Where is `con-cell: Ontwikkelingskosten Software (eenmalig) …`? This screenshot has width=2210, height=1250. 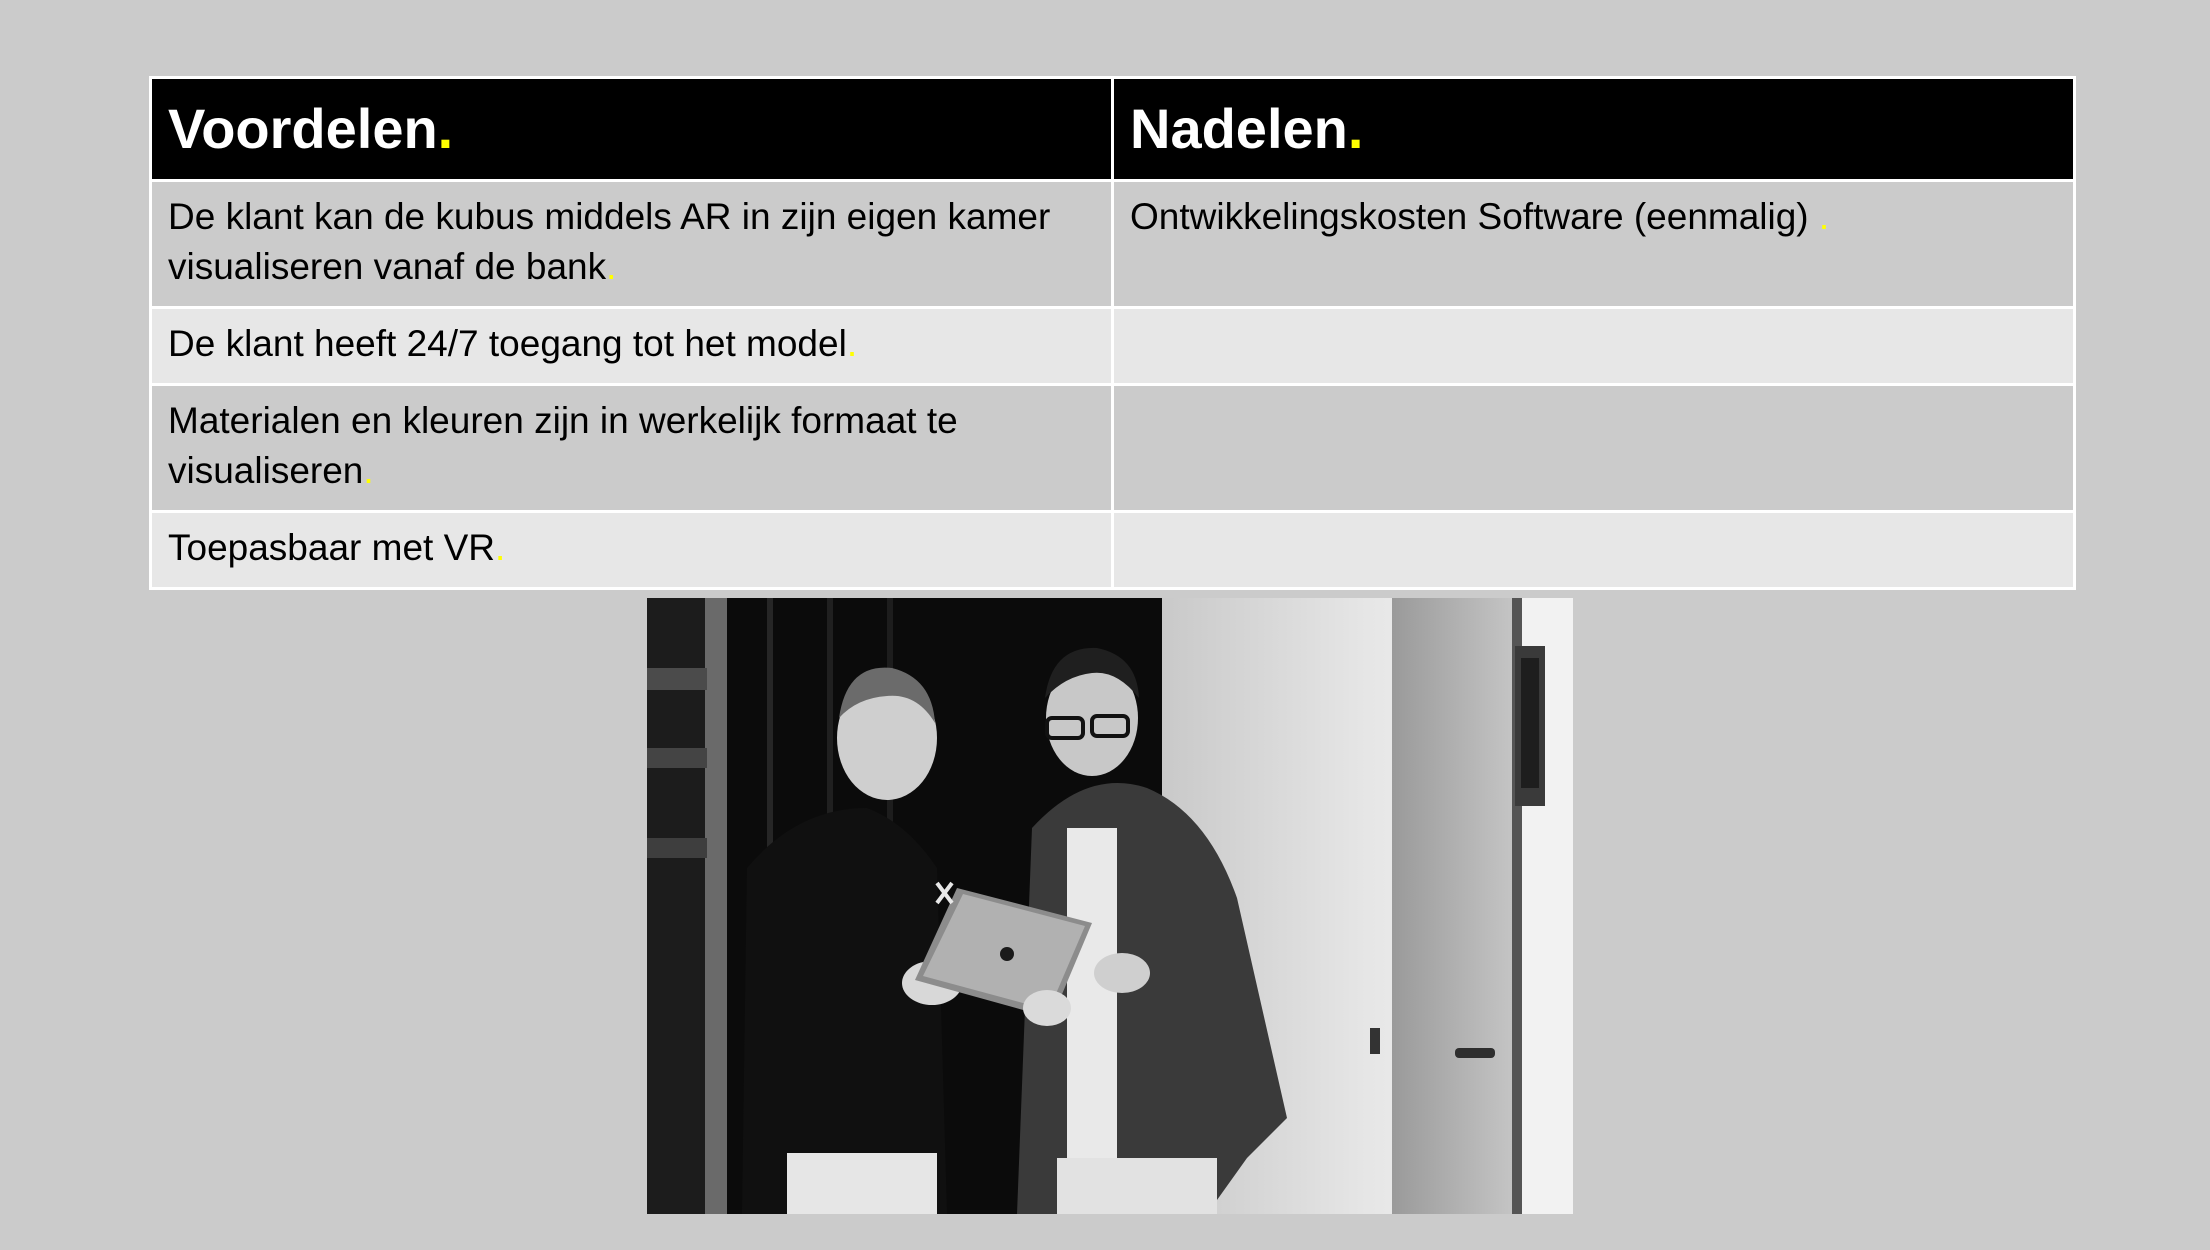 con-cell: Ontwikkelingskosten Software (eenmalig) … is located at coordinates (1593, 244).